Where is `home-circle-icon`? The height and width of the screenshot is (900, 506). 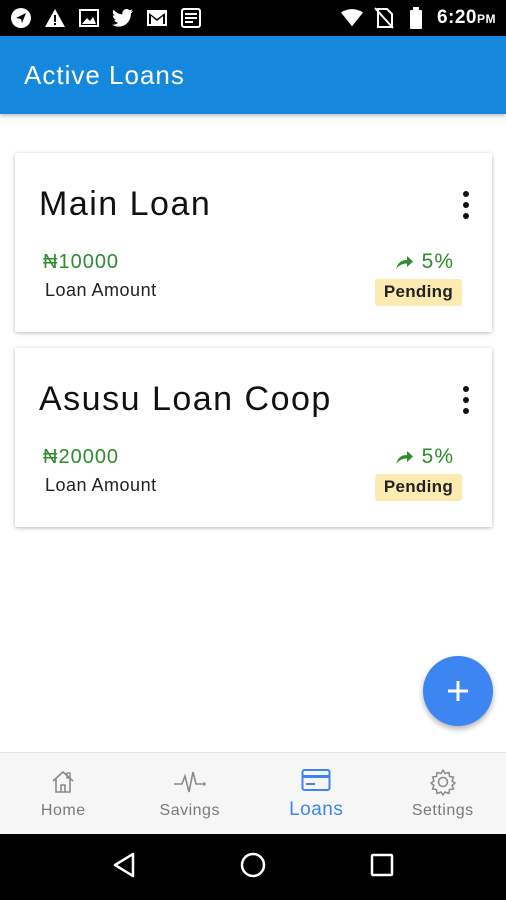
home-circle-icon is located at coordinates (253, 867).